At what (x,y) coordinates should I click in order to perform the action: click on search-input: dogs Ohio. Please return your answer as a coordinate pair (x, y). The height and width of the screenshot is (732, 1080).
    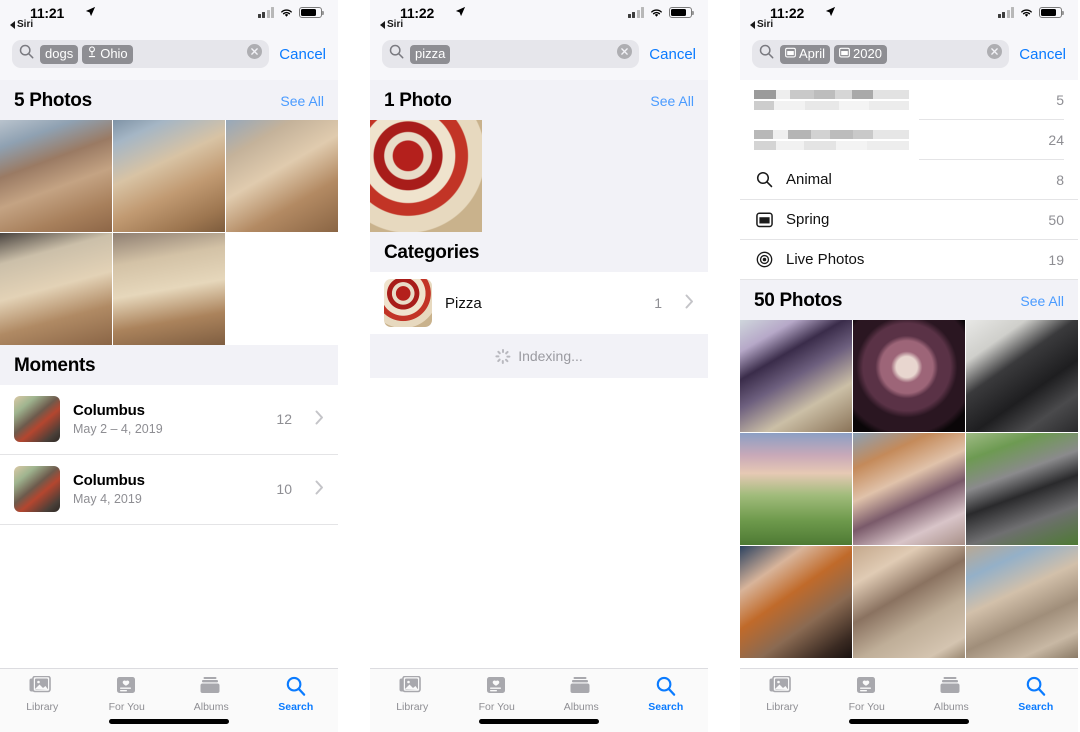
    Looking at the image, I should click on (141, 54).